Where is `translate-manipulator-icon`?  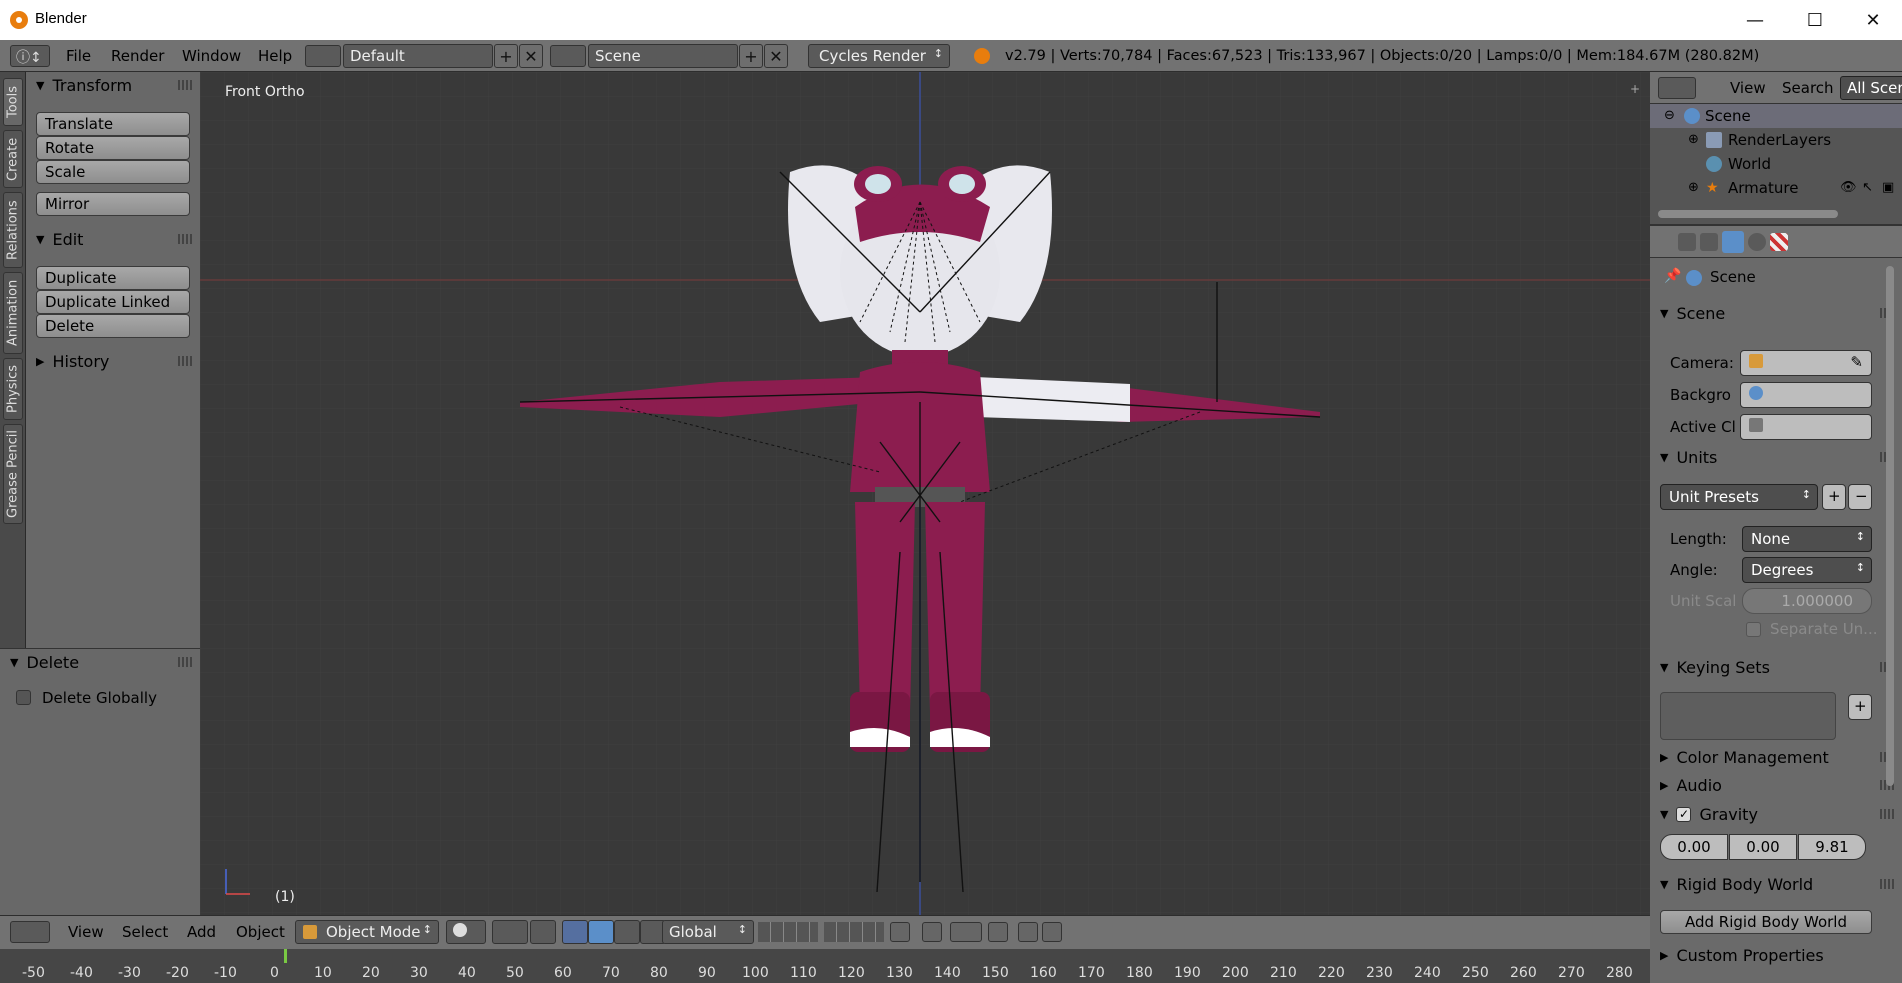 translate-manipulator-icon is located at coordinates (575, 932).